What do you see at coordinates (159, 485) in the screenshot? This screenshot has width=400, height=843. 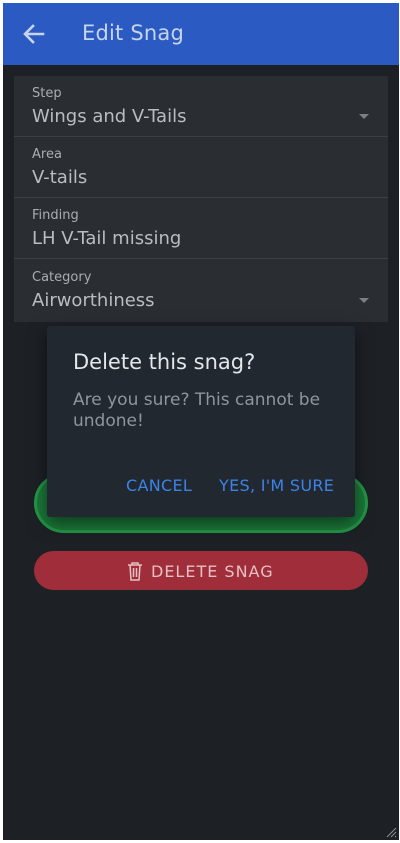 I see `cancel-button: CANCEL` at bounding box center [159, 485].